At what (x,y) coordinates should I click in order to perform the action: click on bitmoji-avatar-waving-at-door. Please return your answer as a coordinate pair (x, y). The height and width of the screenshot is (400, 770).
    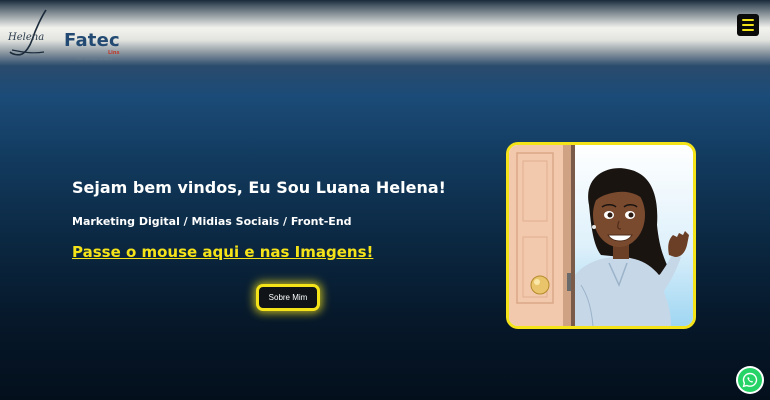
    Looking at the image, I should click on (601, 235).